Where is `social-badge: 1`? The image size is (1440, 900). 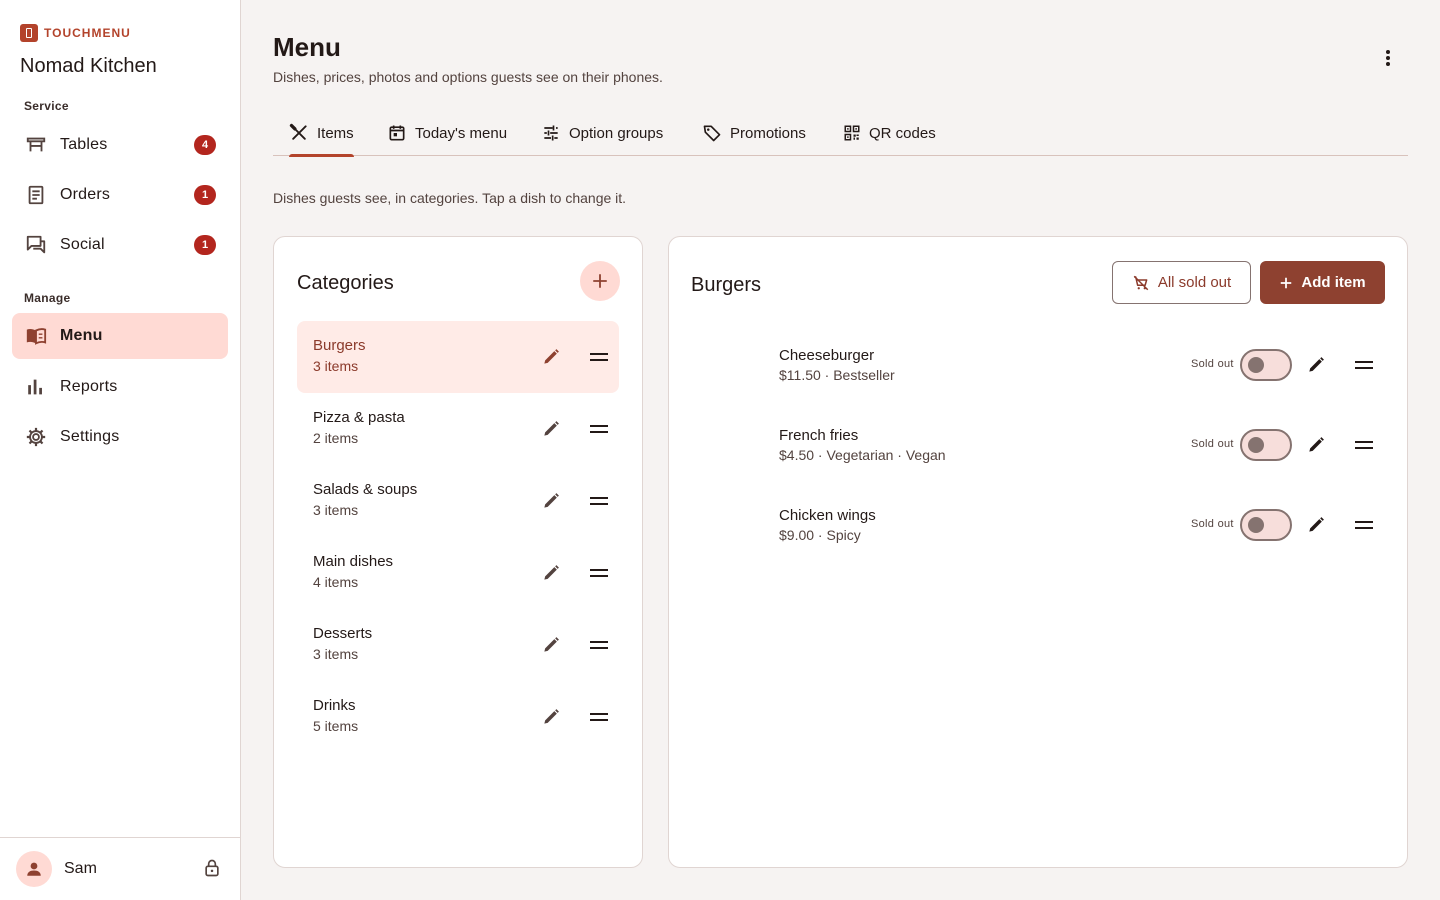
social-badge: 1 is located at coordinates (205, 245).